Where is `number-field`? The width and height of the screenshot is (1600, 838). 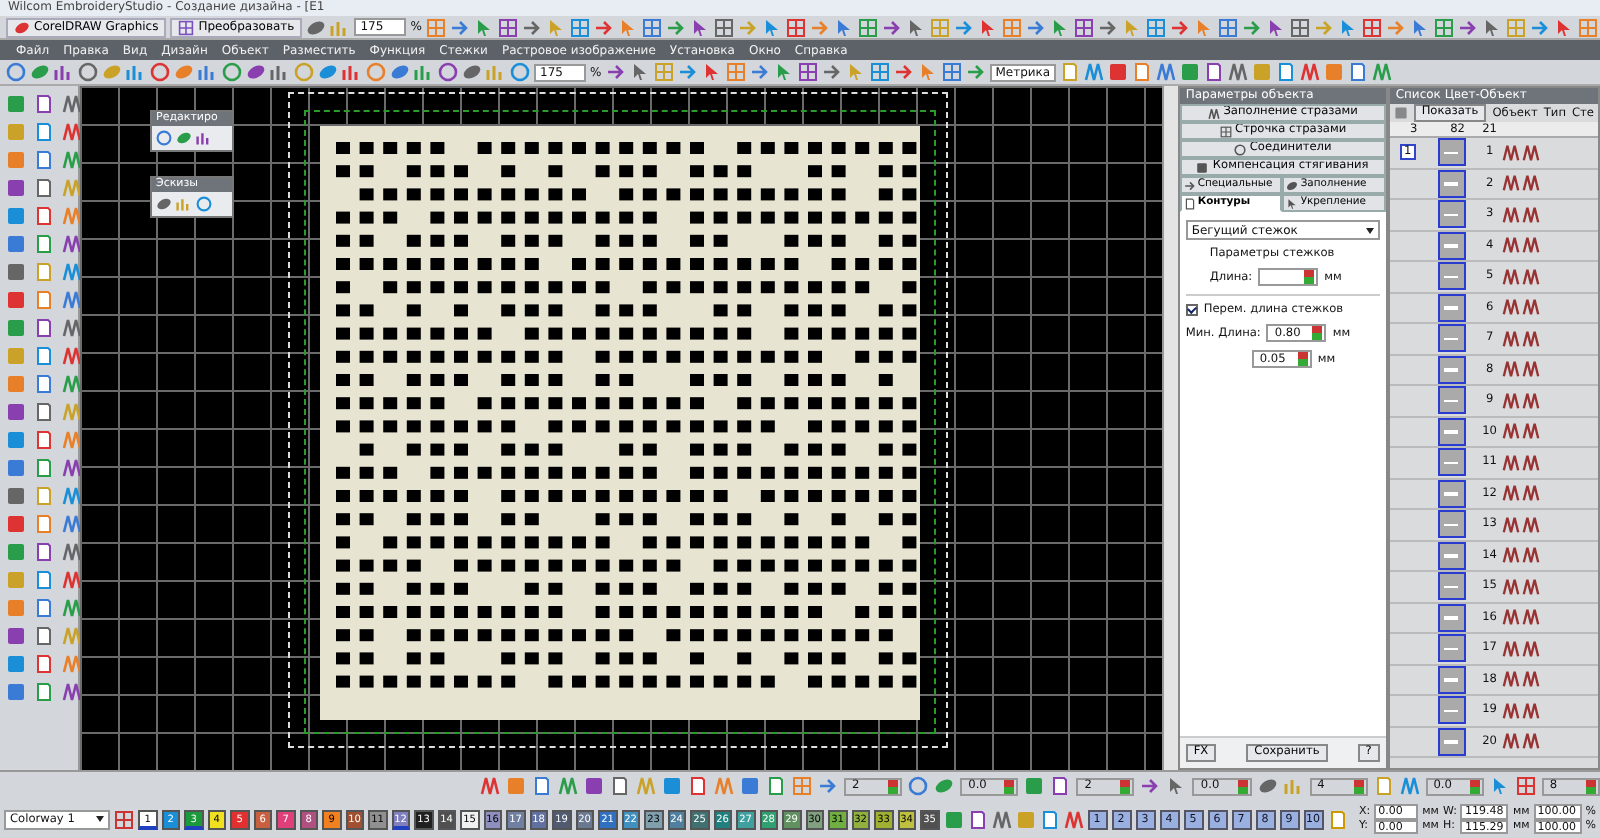 number-field is located at coordinates (1288, 277).